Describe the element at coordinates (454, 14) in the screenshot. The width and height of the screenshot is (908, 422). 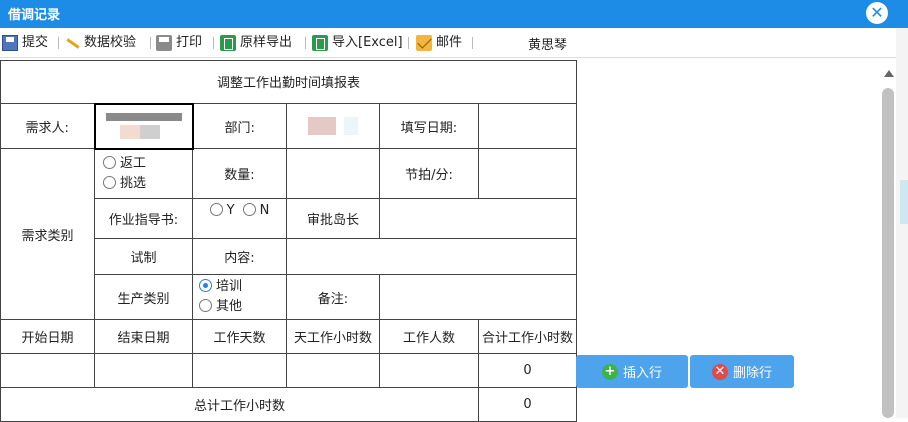
I see `window-titlebar: 借调记录 ✕` at that location.